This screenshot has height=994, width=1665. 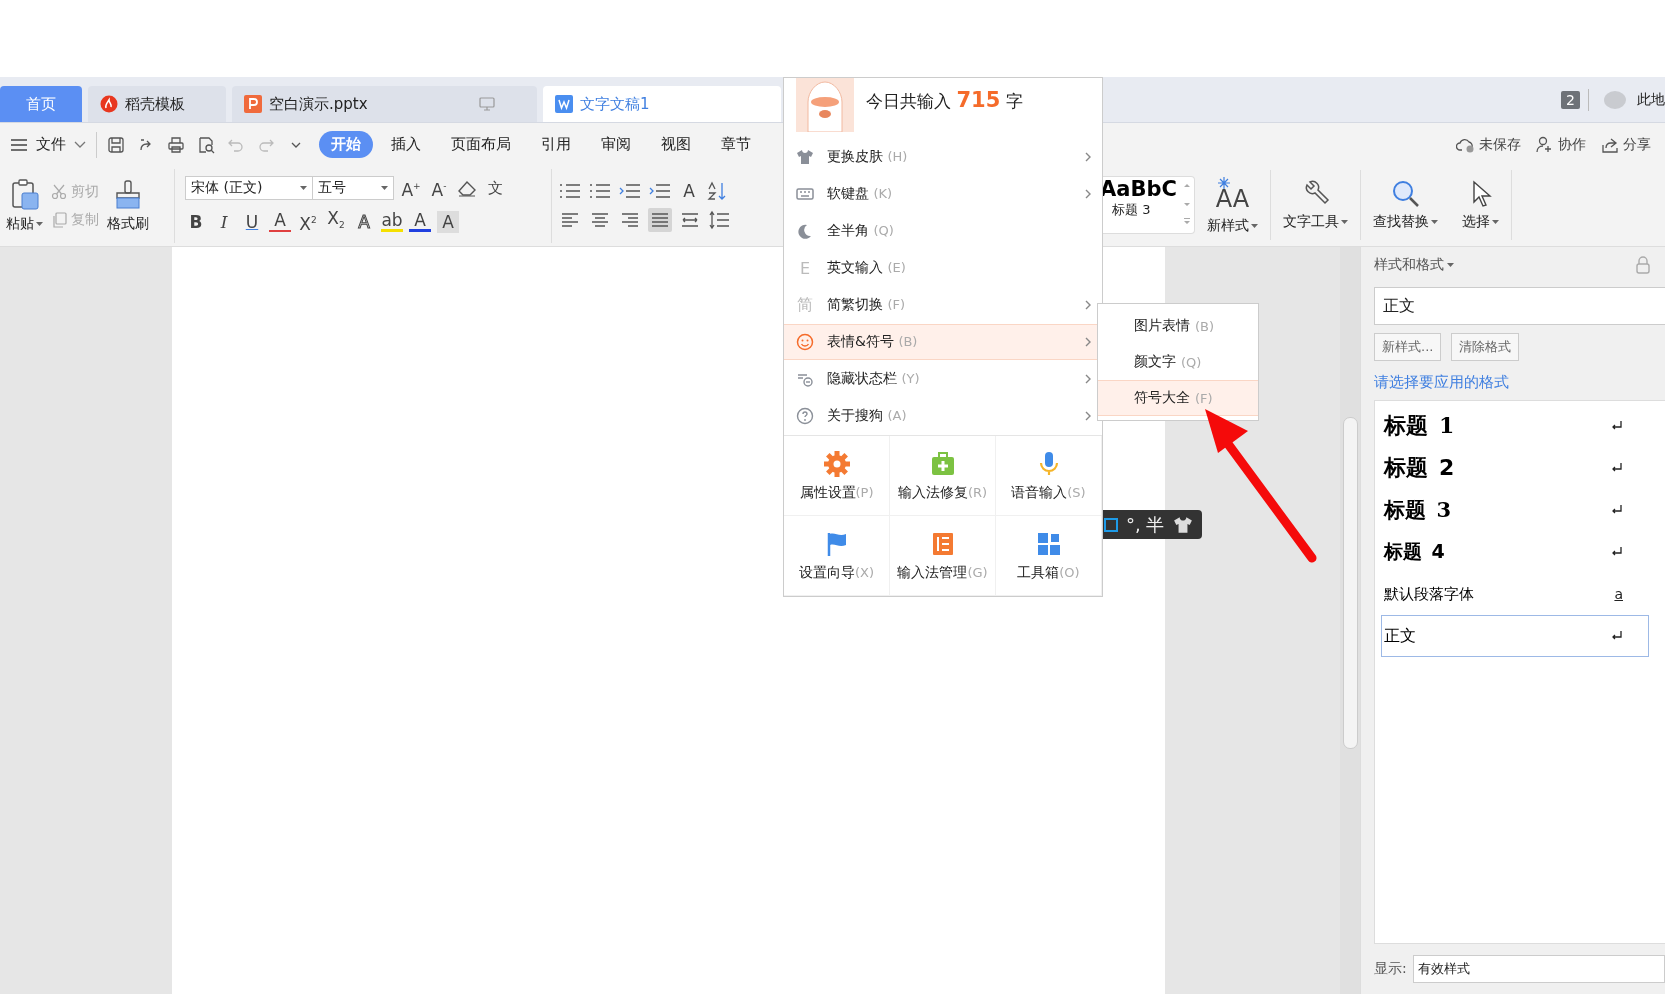 I want to click on clipboard-icon, so click(x=24, y=195).